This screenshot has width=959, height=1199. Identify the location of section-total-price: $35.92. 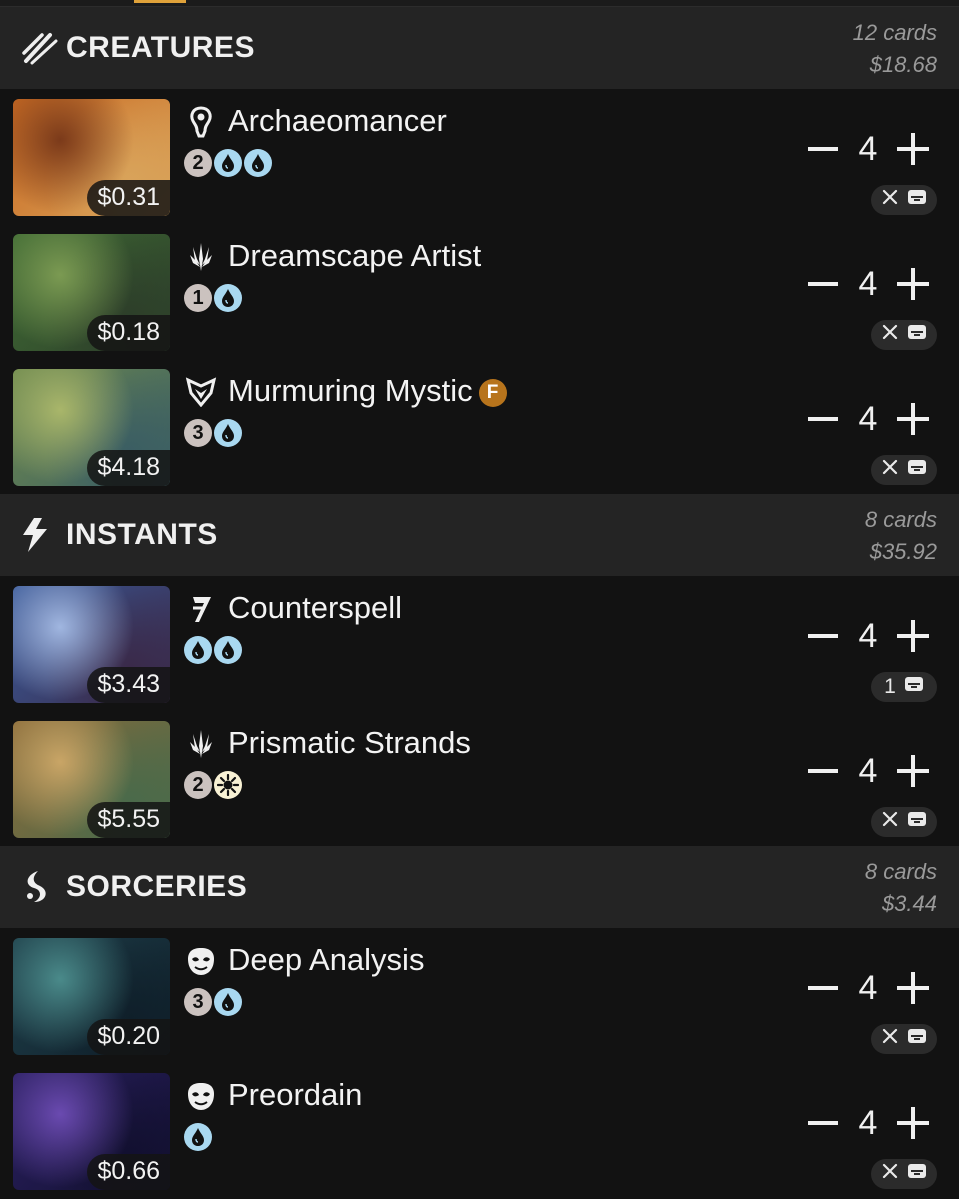
(903, 551).